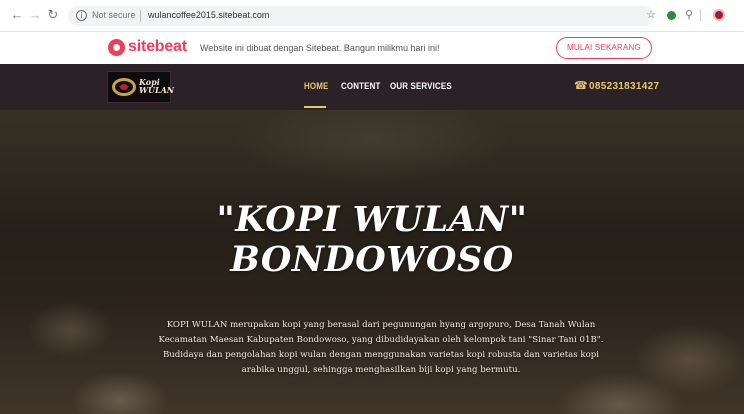 This screenshot has width=744, height=414. I want to click on nav-item-our-services: OUR SERVICES, so click(421, 86).